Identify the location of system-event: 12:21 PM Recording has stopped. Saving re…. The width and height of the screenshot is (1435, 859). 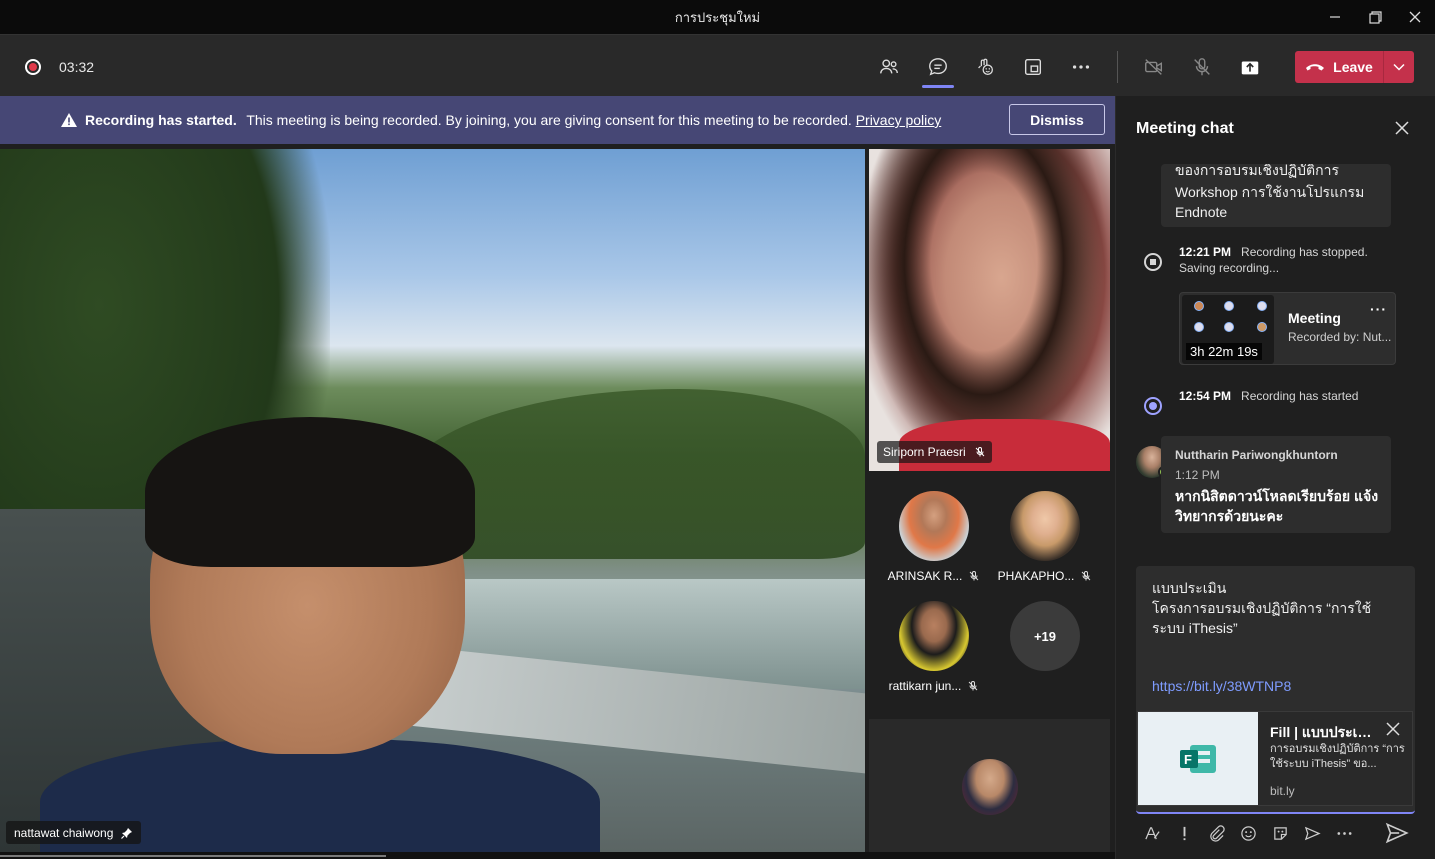
(1289, 260).